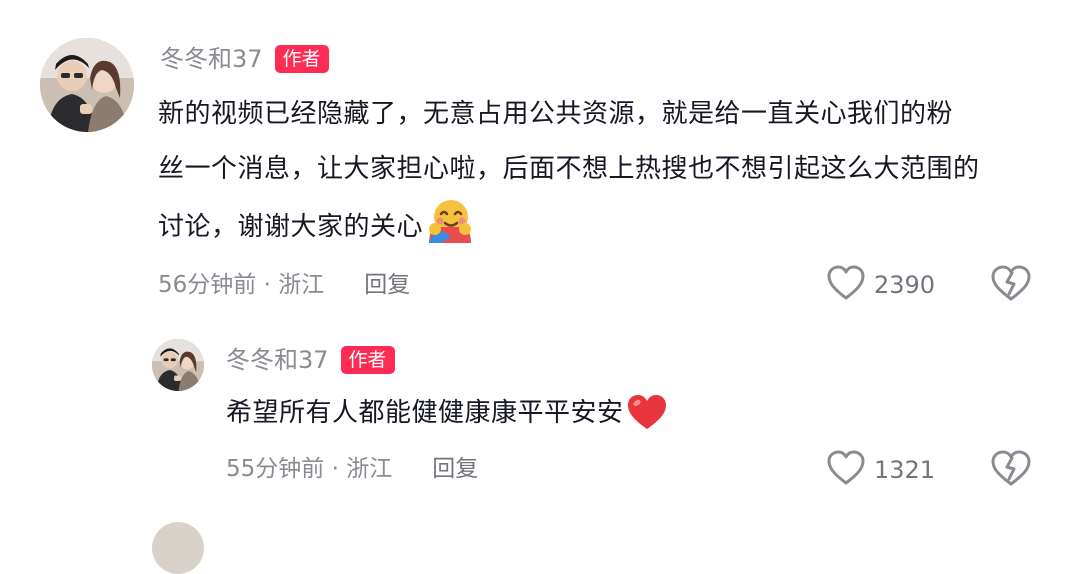  I want to click on like-button: 1321, so click(880, 470).